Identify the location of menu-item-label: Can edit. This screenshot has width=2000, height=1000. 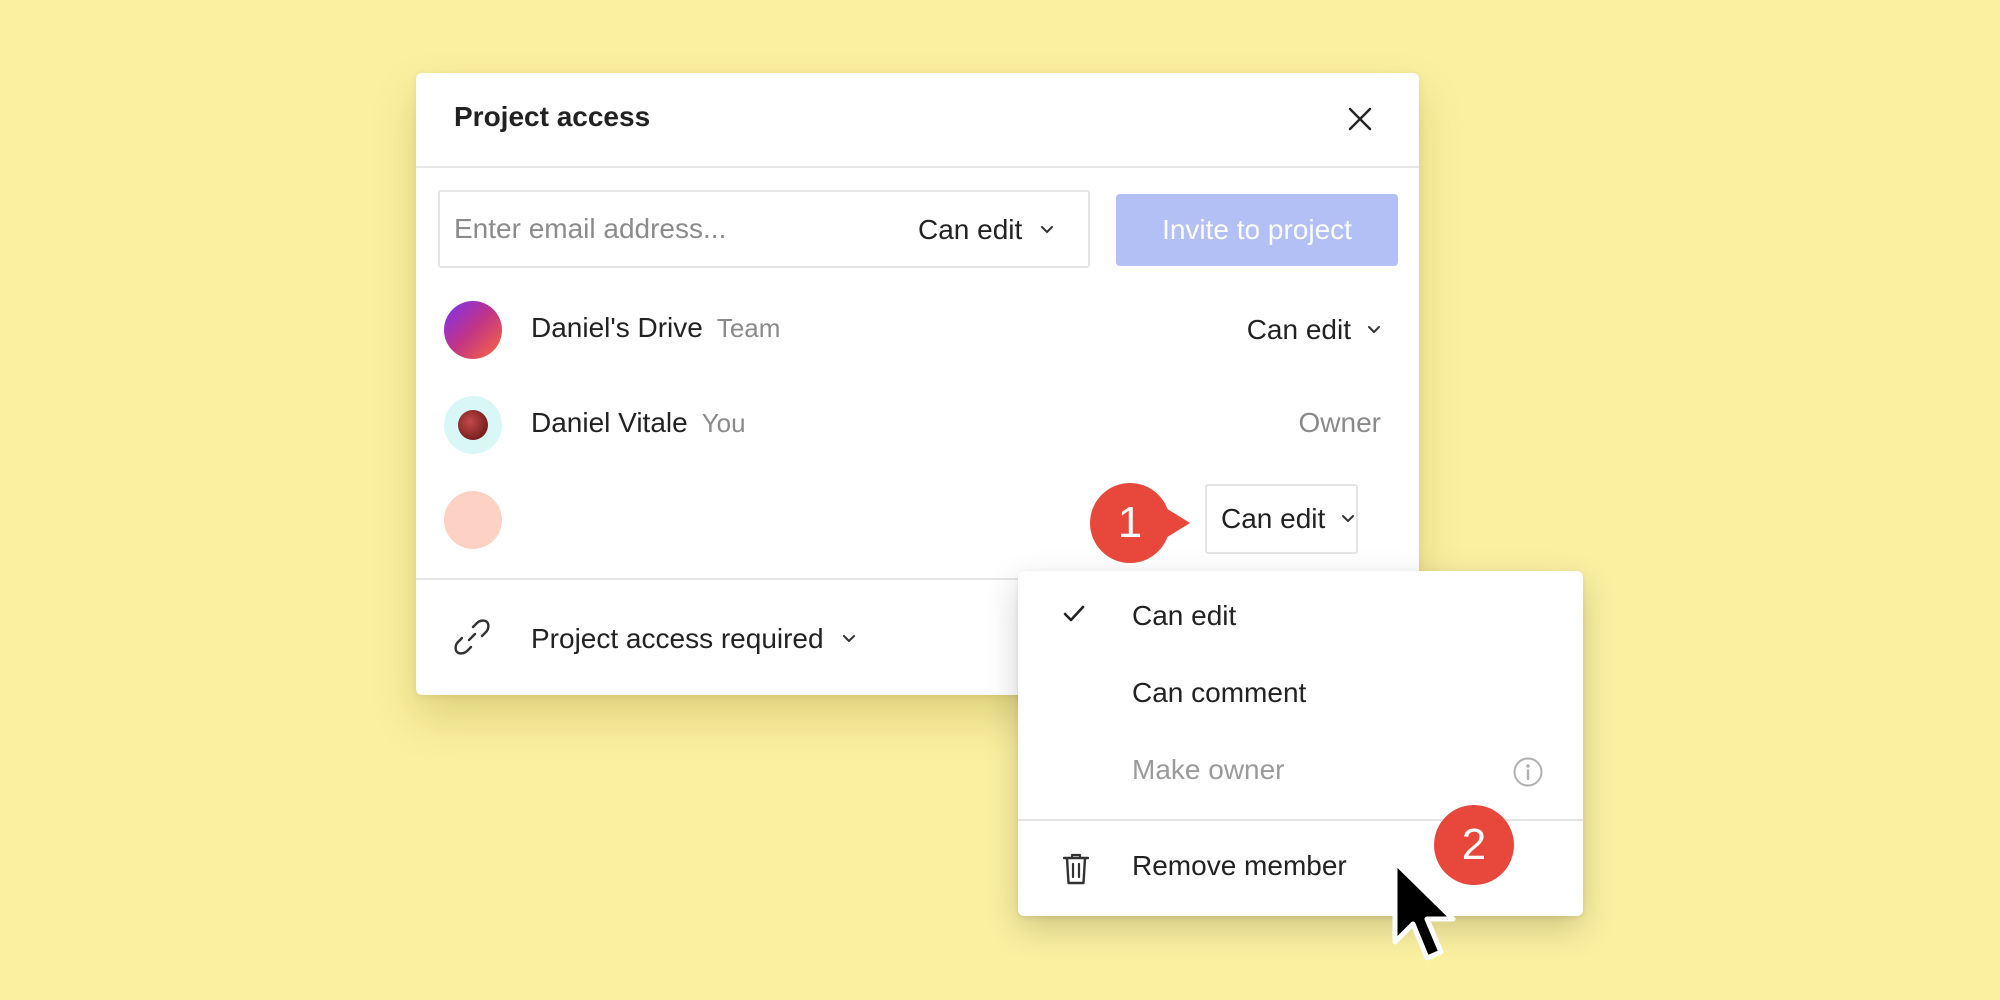
(1184, 615).